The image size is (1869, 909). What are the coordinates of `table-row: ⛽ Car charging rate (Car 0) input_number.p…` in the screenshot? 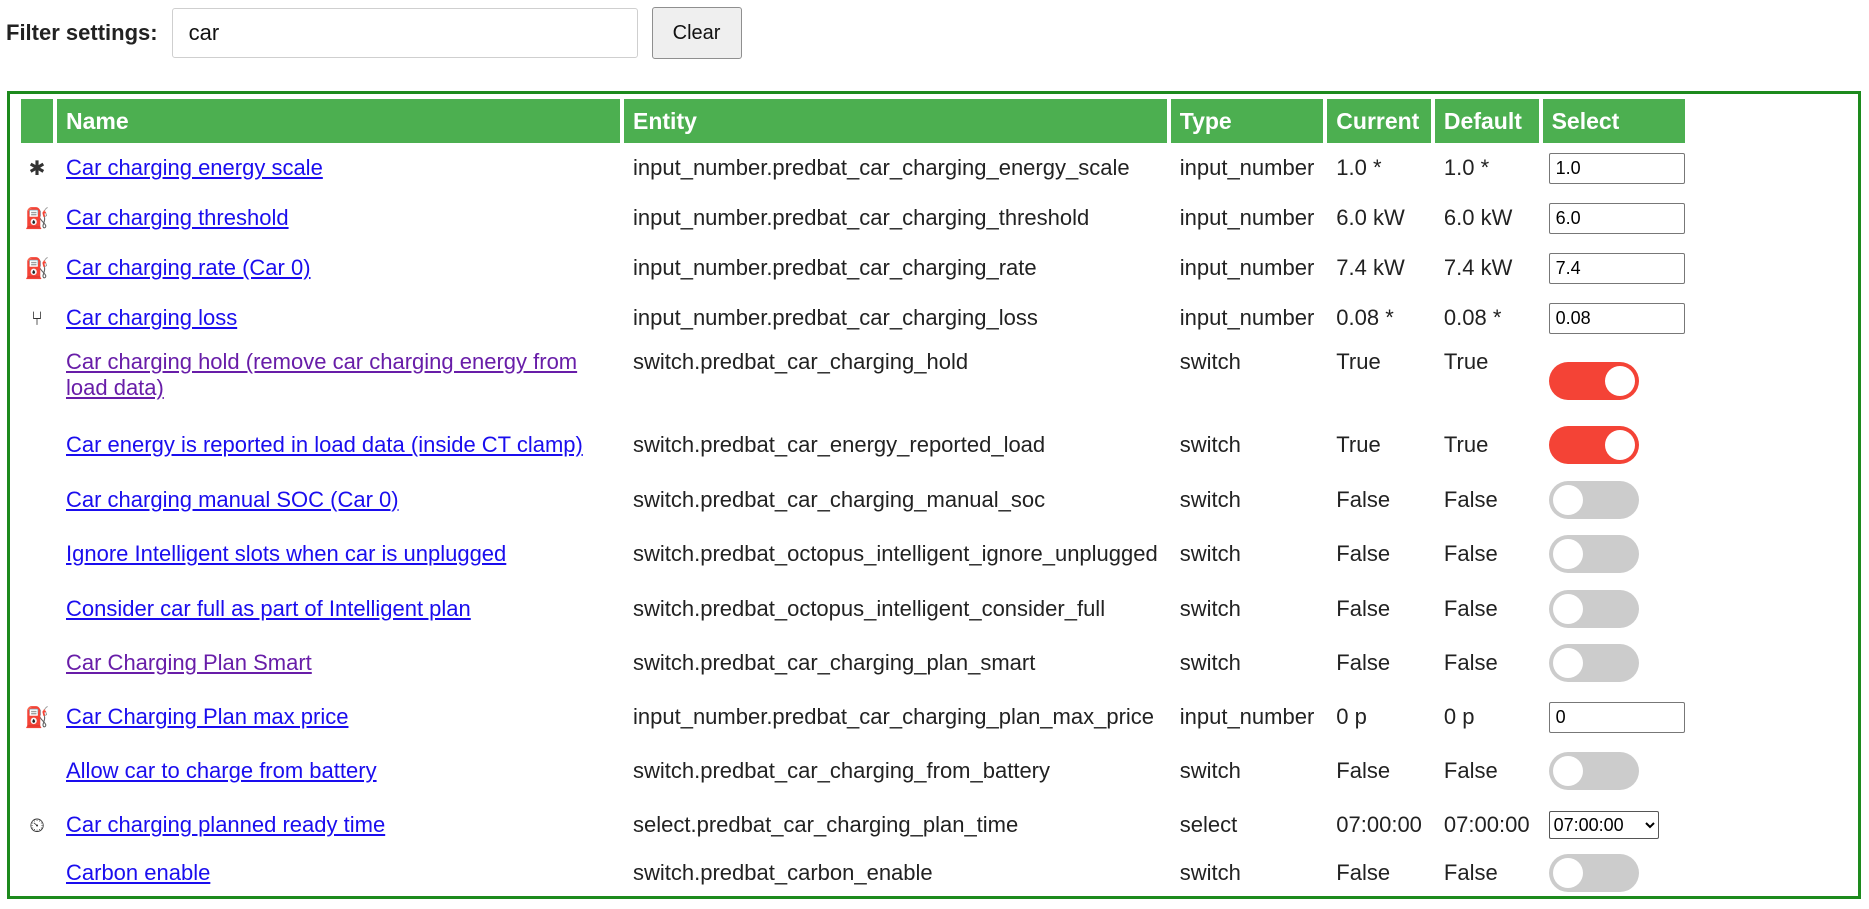 It's located at (853, 268).